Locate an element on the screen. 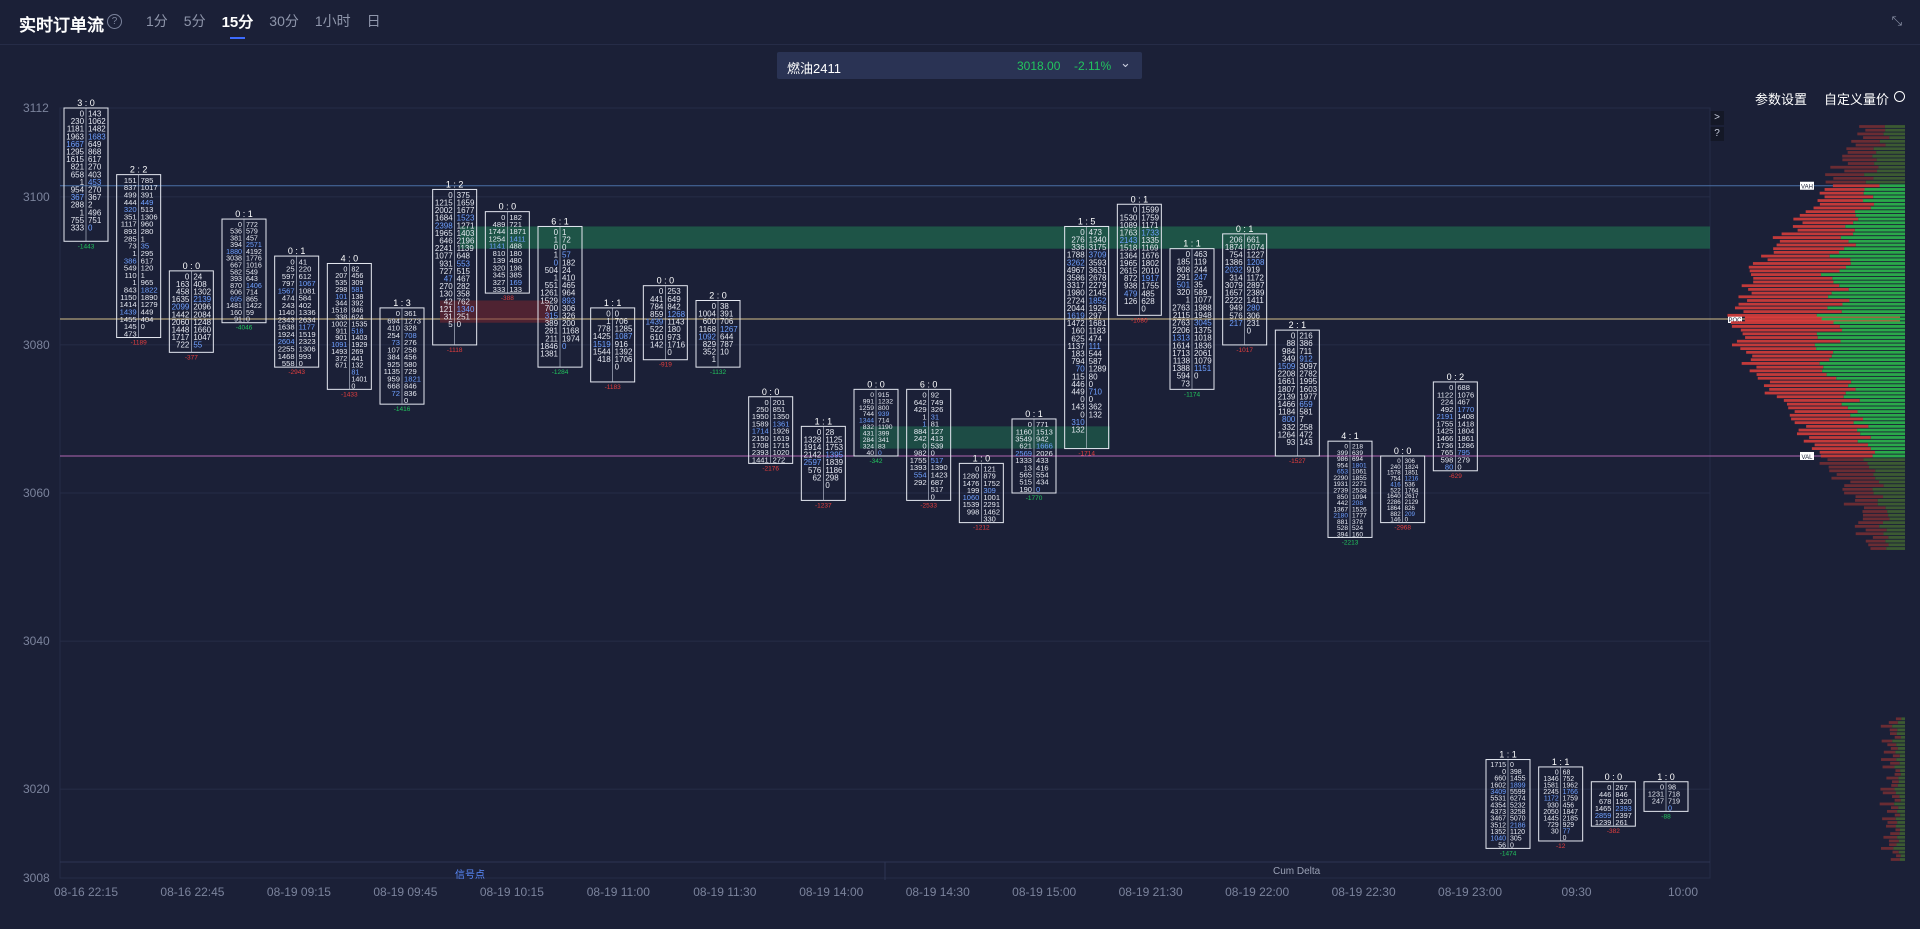 The width and height of the screenshot is (1920, 929). bar-head-label: 1 is located at coordinates (1561, 762).